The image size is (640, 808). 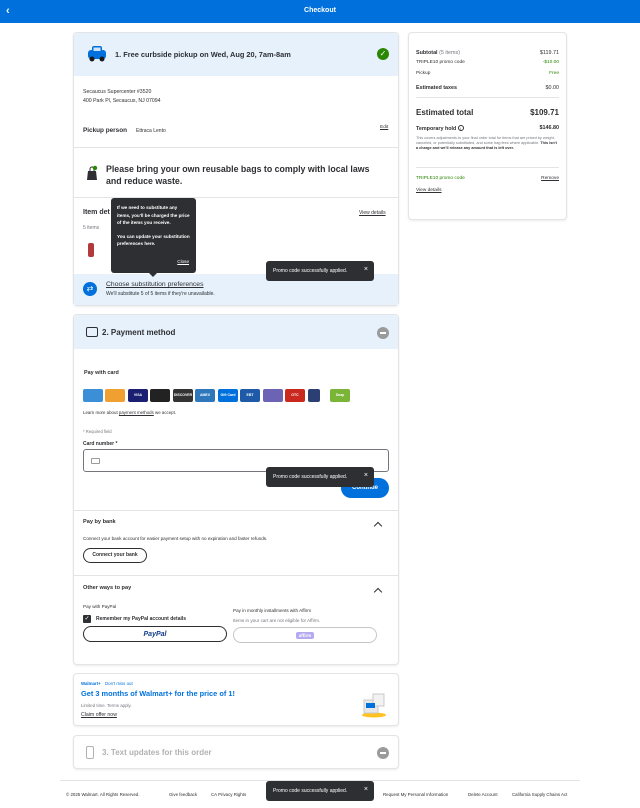 I want to click on substitution-preferences-link: Choose substitution preferences, so click(x=154, y=284).